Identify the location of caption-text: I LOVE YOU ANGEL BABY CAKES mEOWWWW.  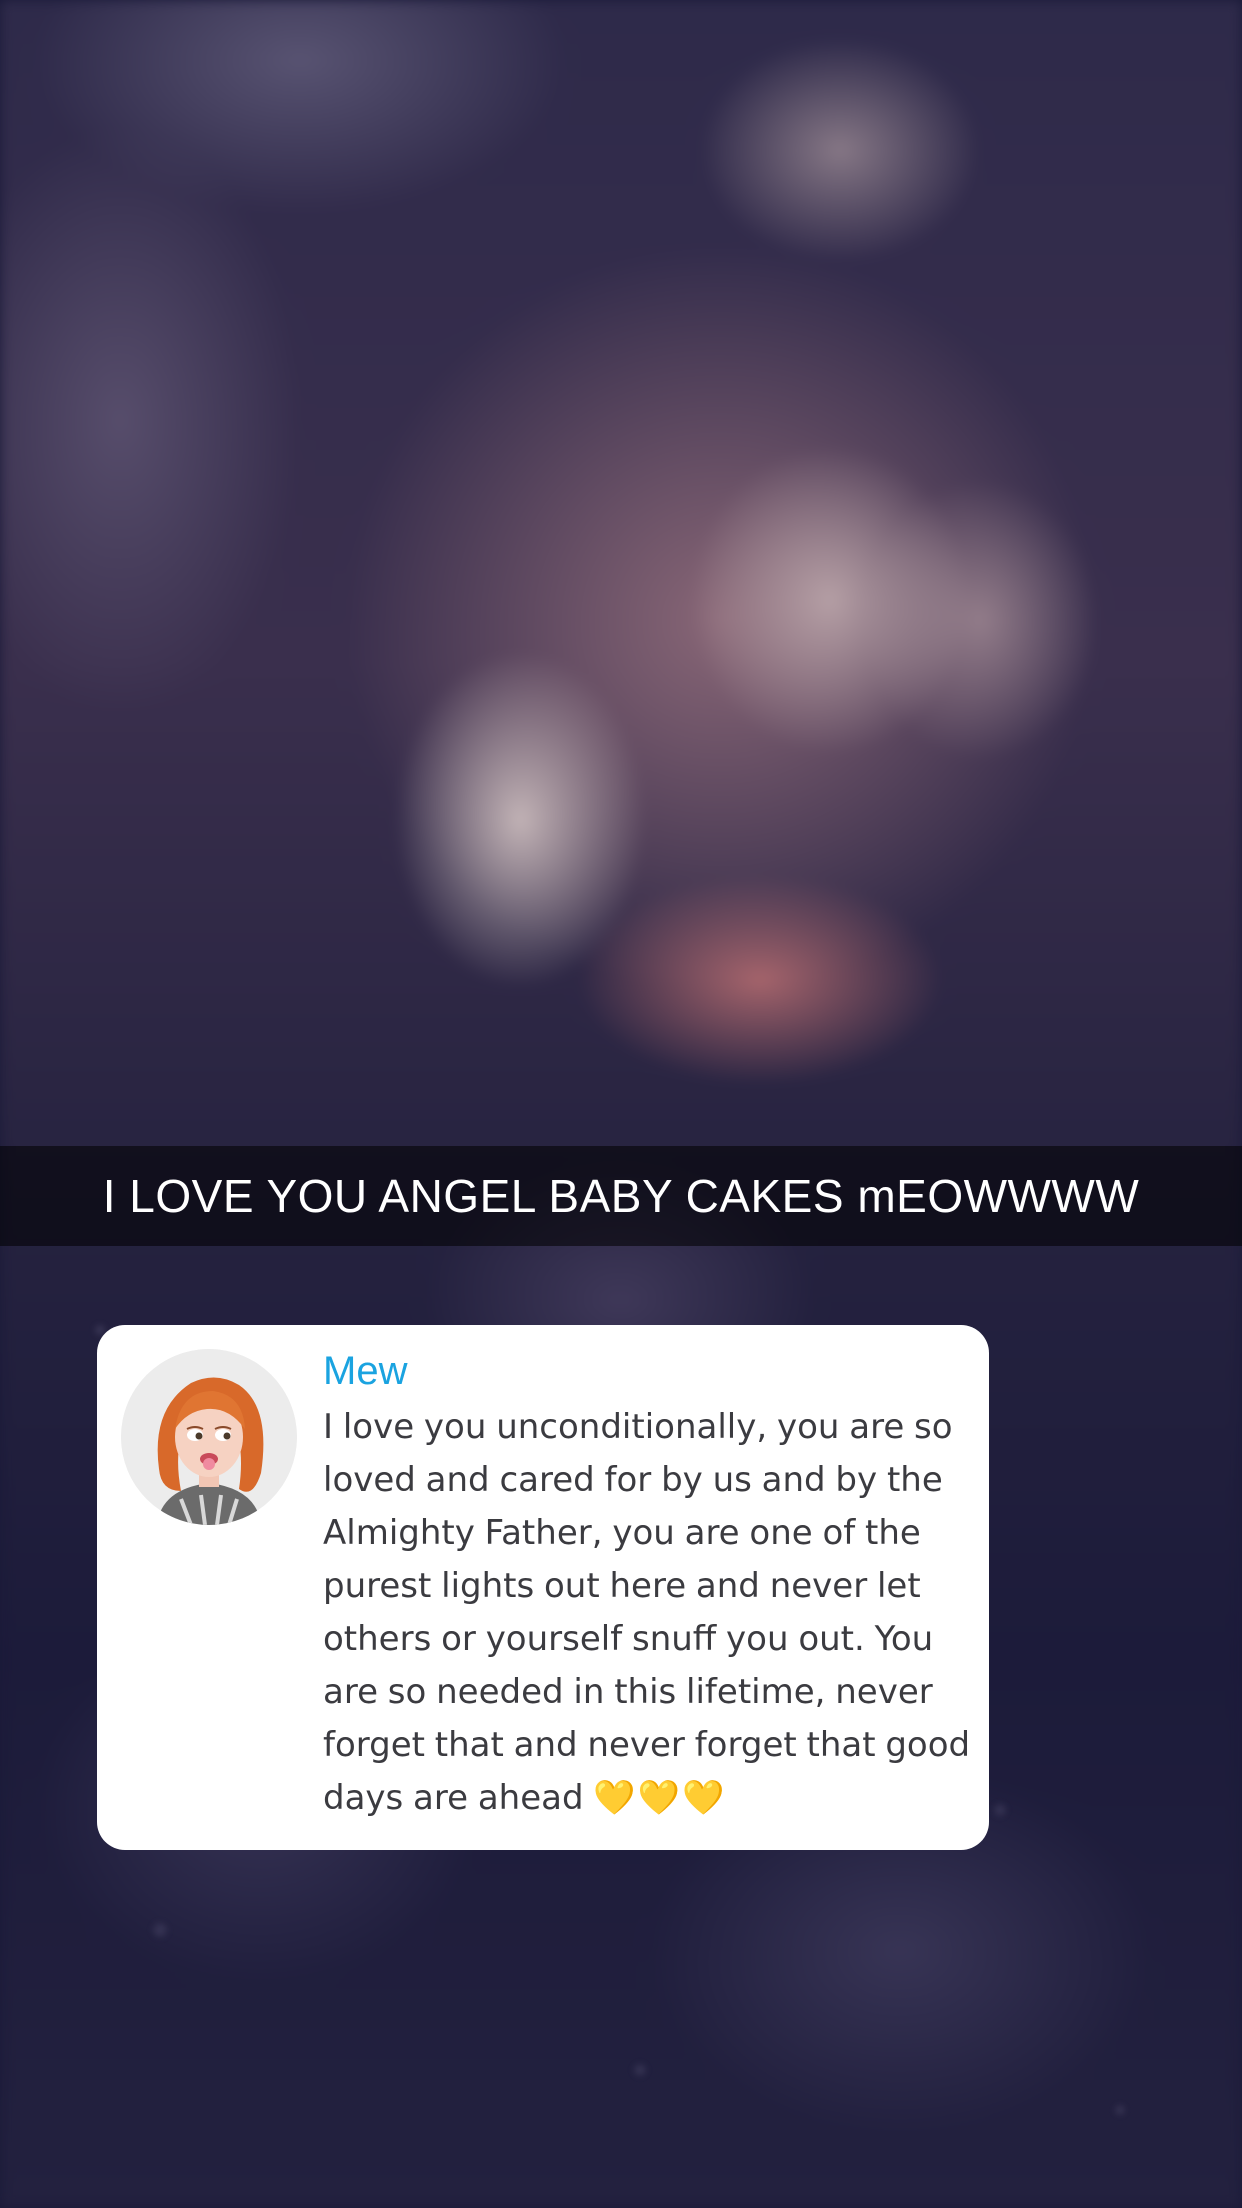
(621, 1196).